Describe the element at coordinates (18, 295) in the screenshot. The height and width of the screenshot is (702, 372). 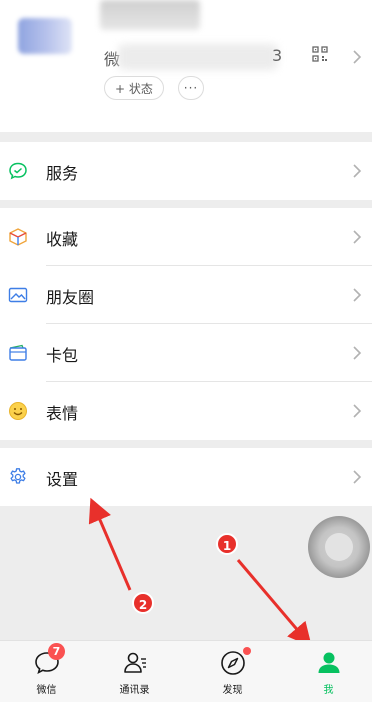
I see `moments-icon` at that location.